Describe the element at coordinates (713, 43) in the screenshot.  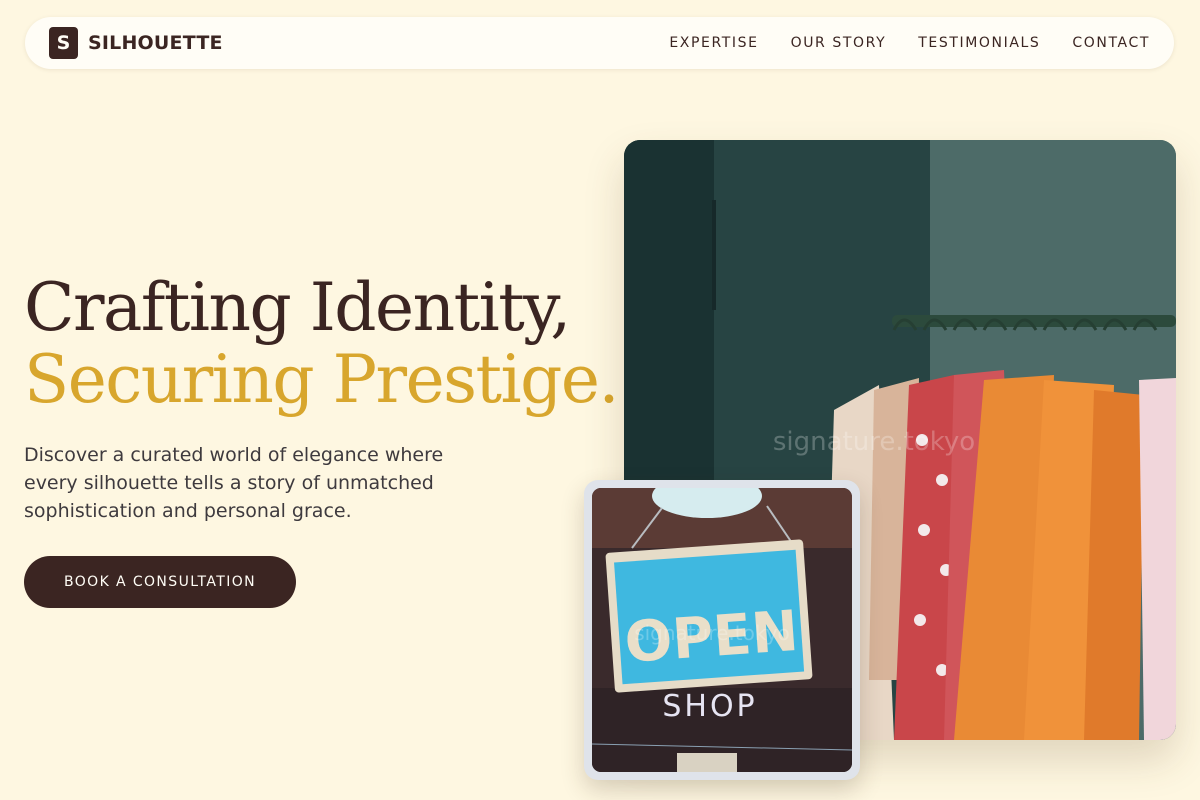
I see `nav-link-expertise: EXPERTISE` at that location.